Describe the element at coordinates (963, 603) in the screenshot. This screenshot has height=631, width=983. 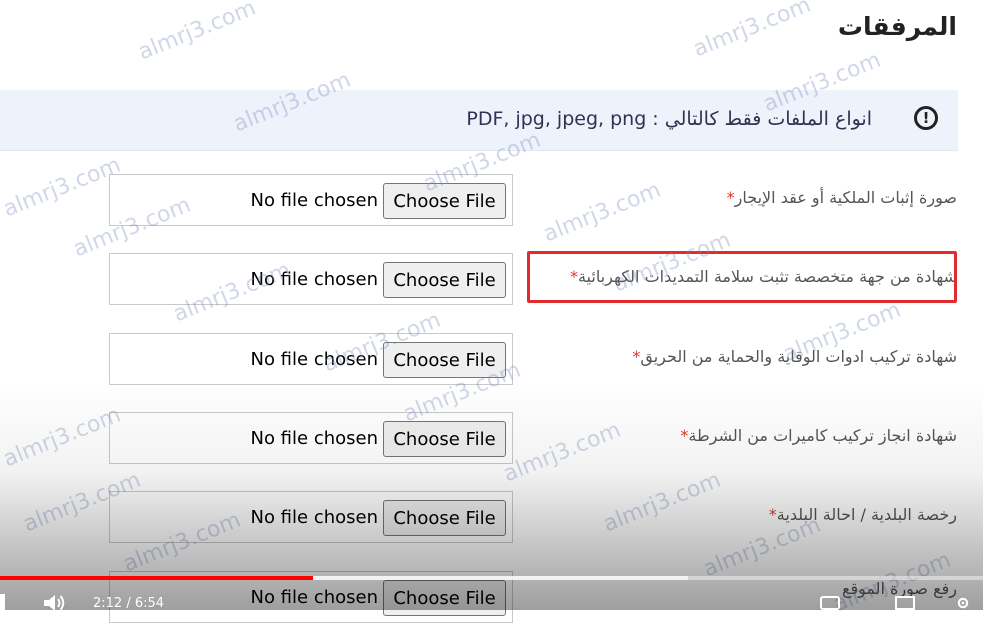
I see `settings-gear-icon` at that location.